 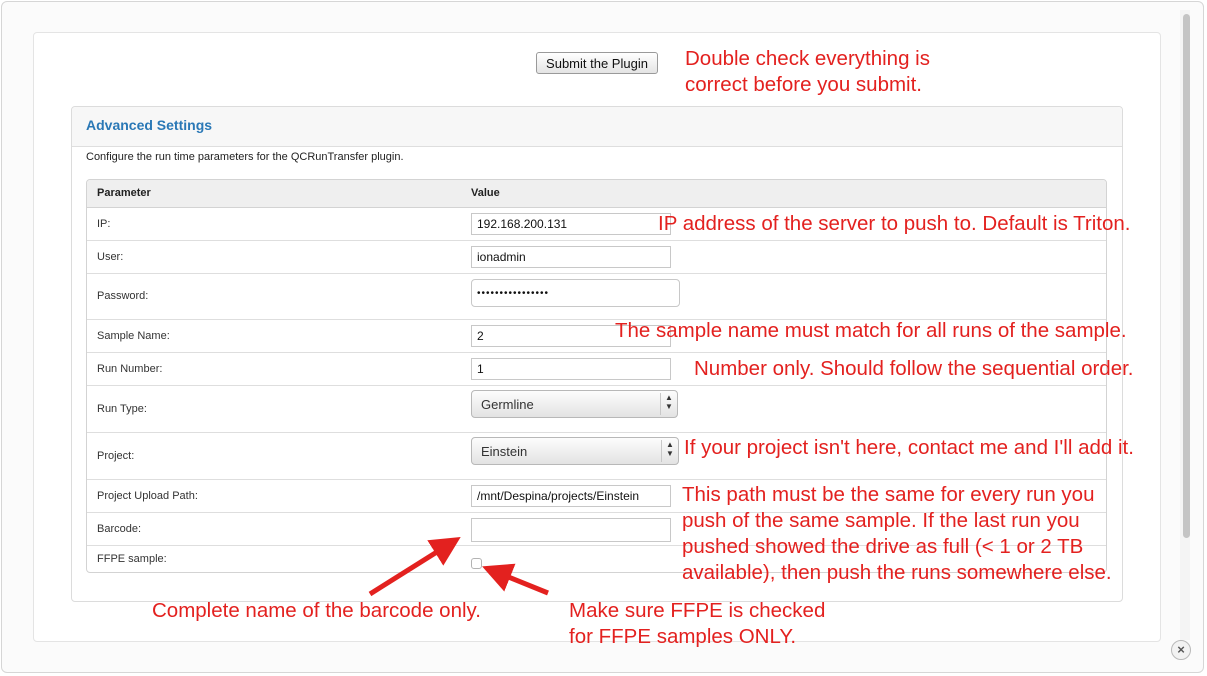 What do you see at coordinates (1181, 650) in the screenshot?
I see `close-icon: ×` at bounding box center [1181, 650].